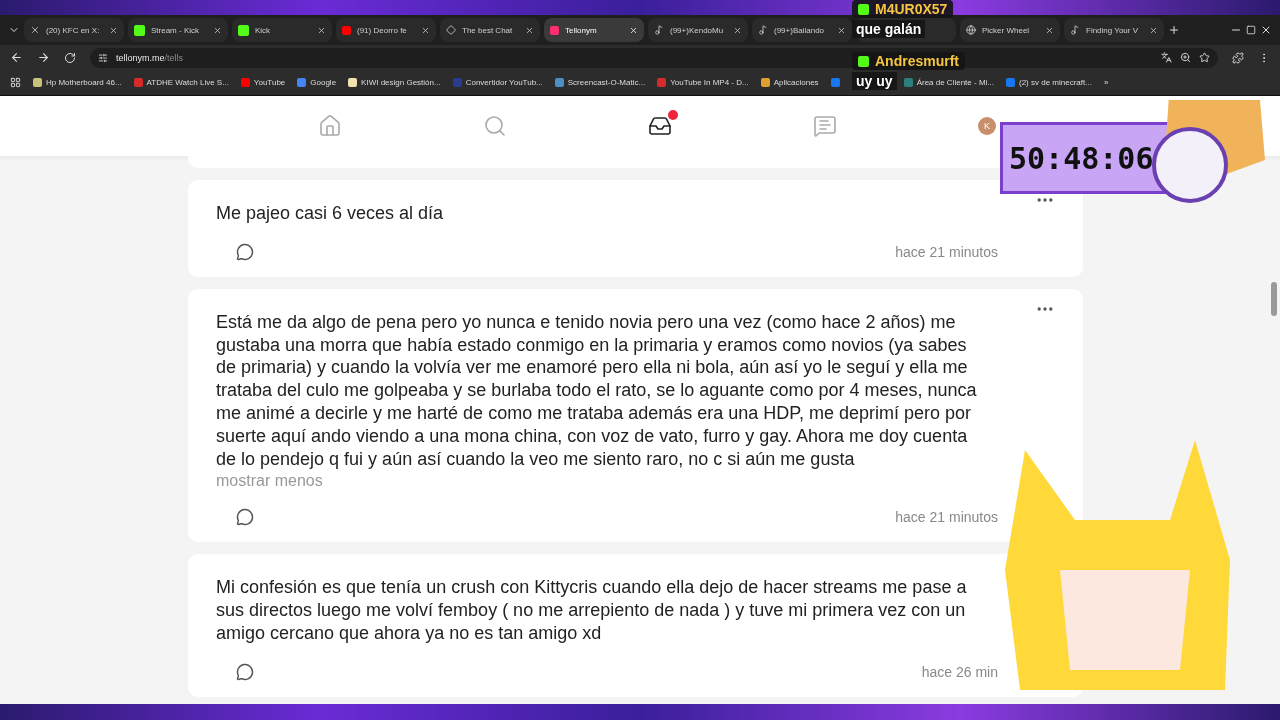 Image resolution: width=1280 pixels, height=720 pixels. I want to click on reload-icon, so click(70, 57).